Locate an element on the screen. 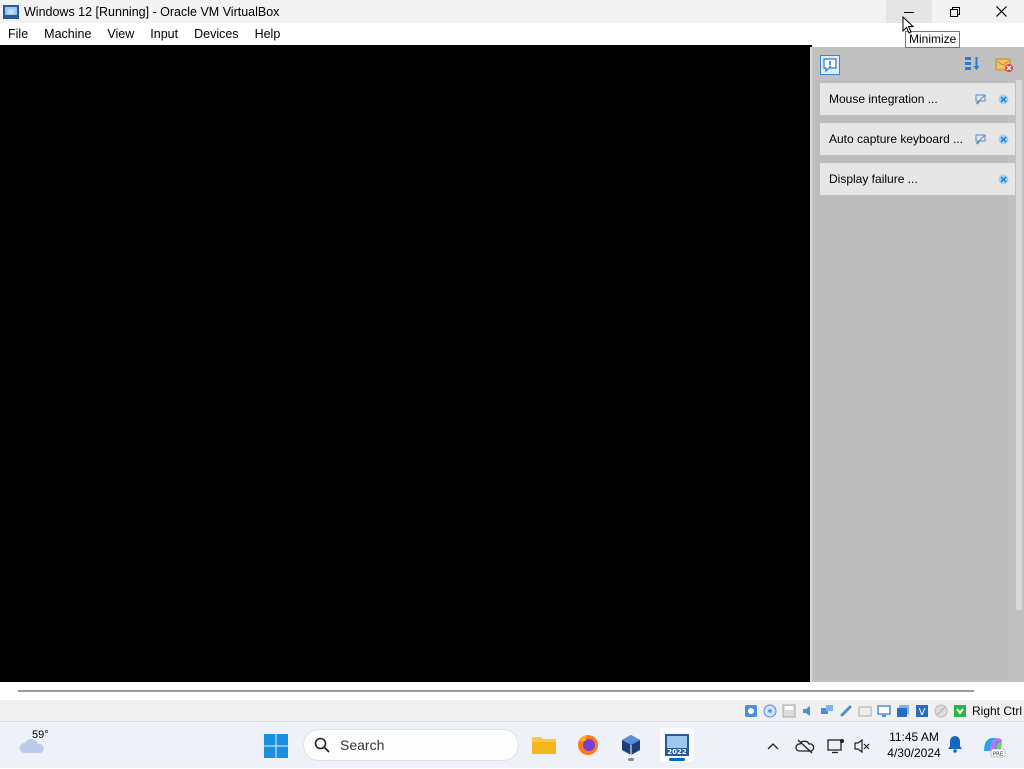  search-placeholder: Search is located at coordinates (362, 745).